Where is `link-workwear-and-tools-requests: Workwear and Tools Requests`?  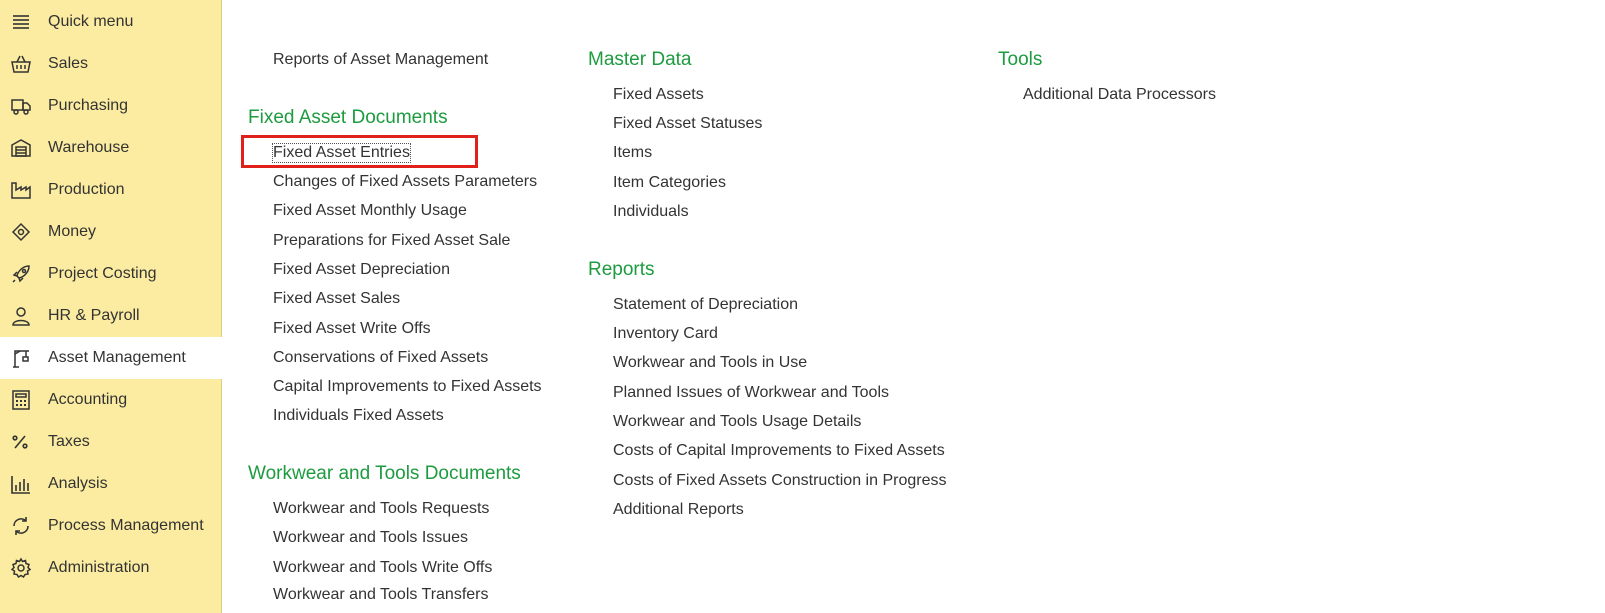
link-workwear-and-tools-requests: Workwear and Tools Requests is located at coordinates (381, 509).